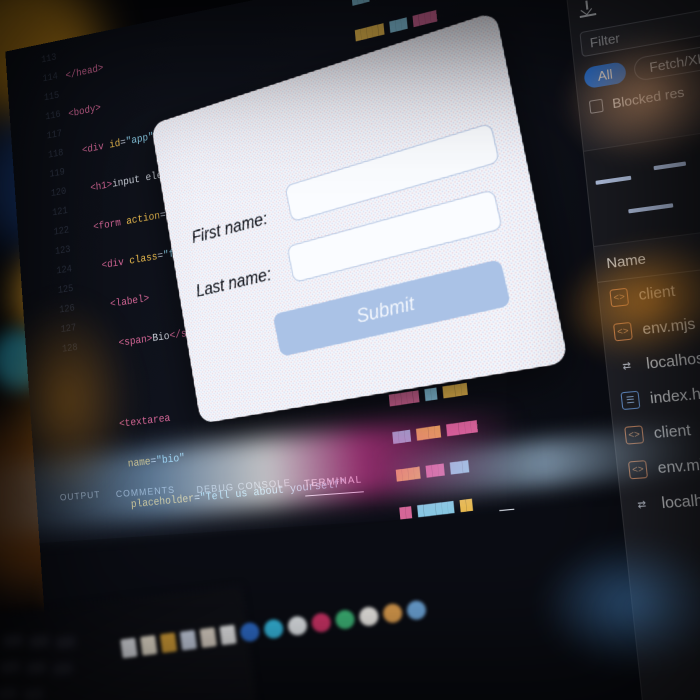  I want to click on tab-output: OUTPUT, so click(80, 496).